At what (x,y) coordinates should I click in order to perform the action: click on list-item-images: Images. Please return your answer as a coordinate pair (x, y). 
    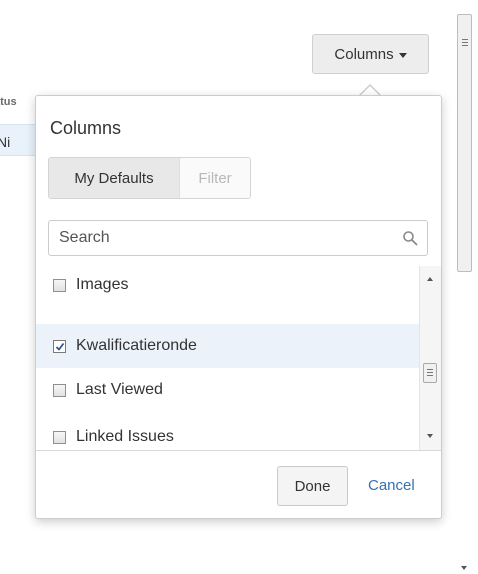
    Looking at the image, I should click on (227, 286).